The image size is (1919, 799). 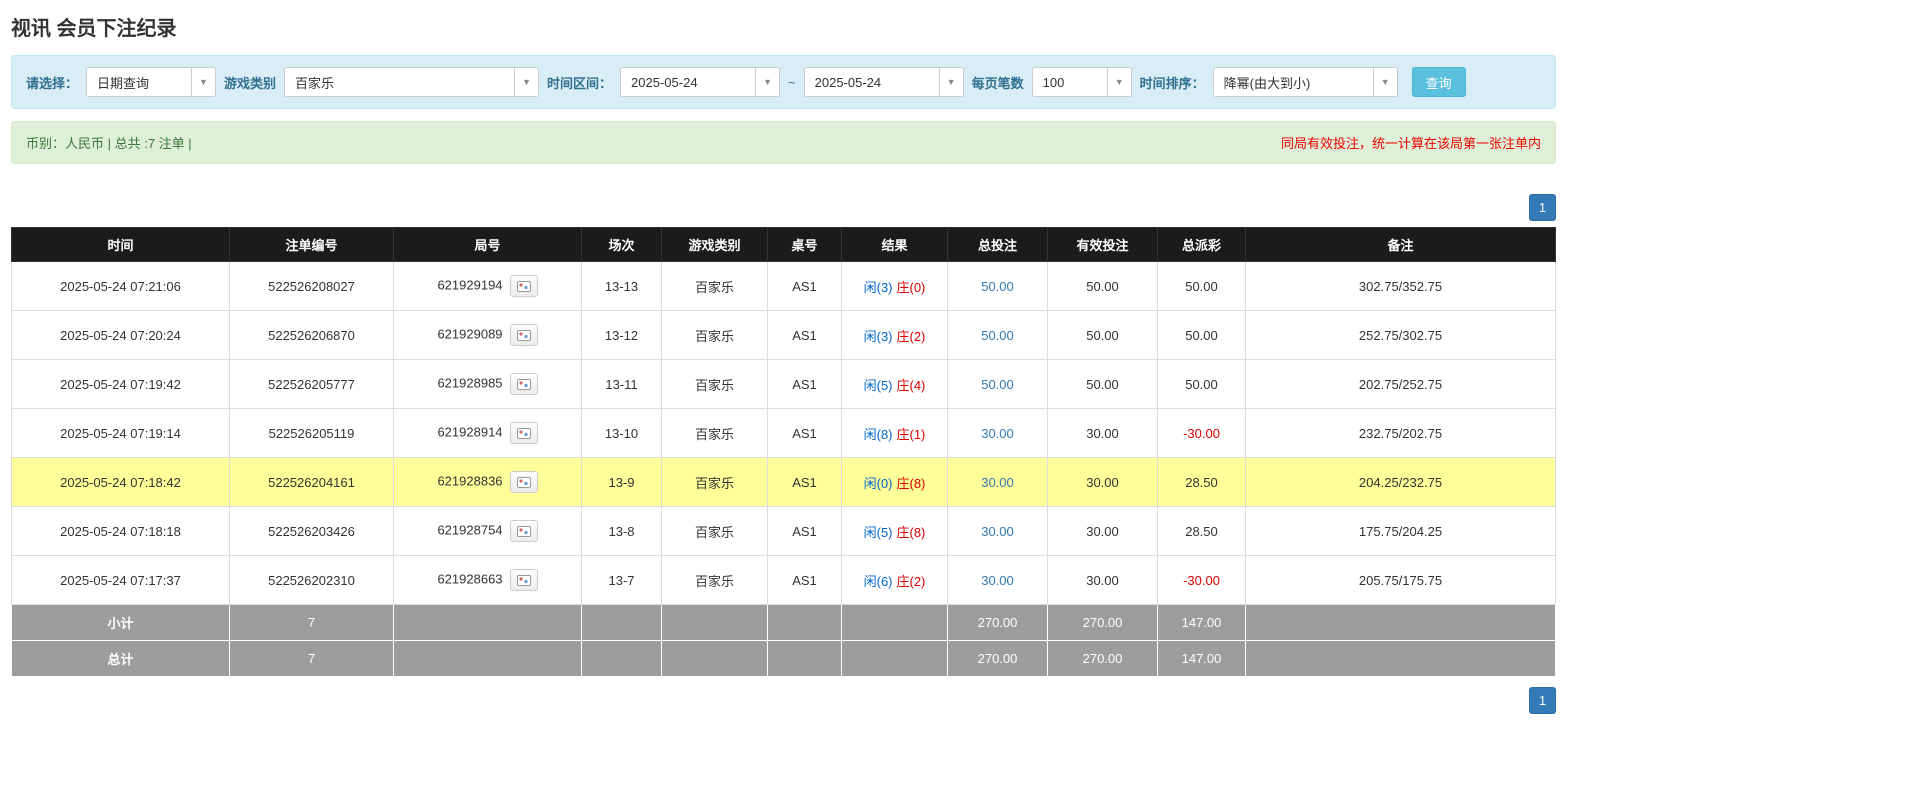 I want to click on player-result: 闲(5), so click(x=878, y=385).